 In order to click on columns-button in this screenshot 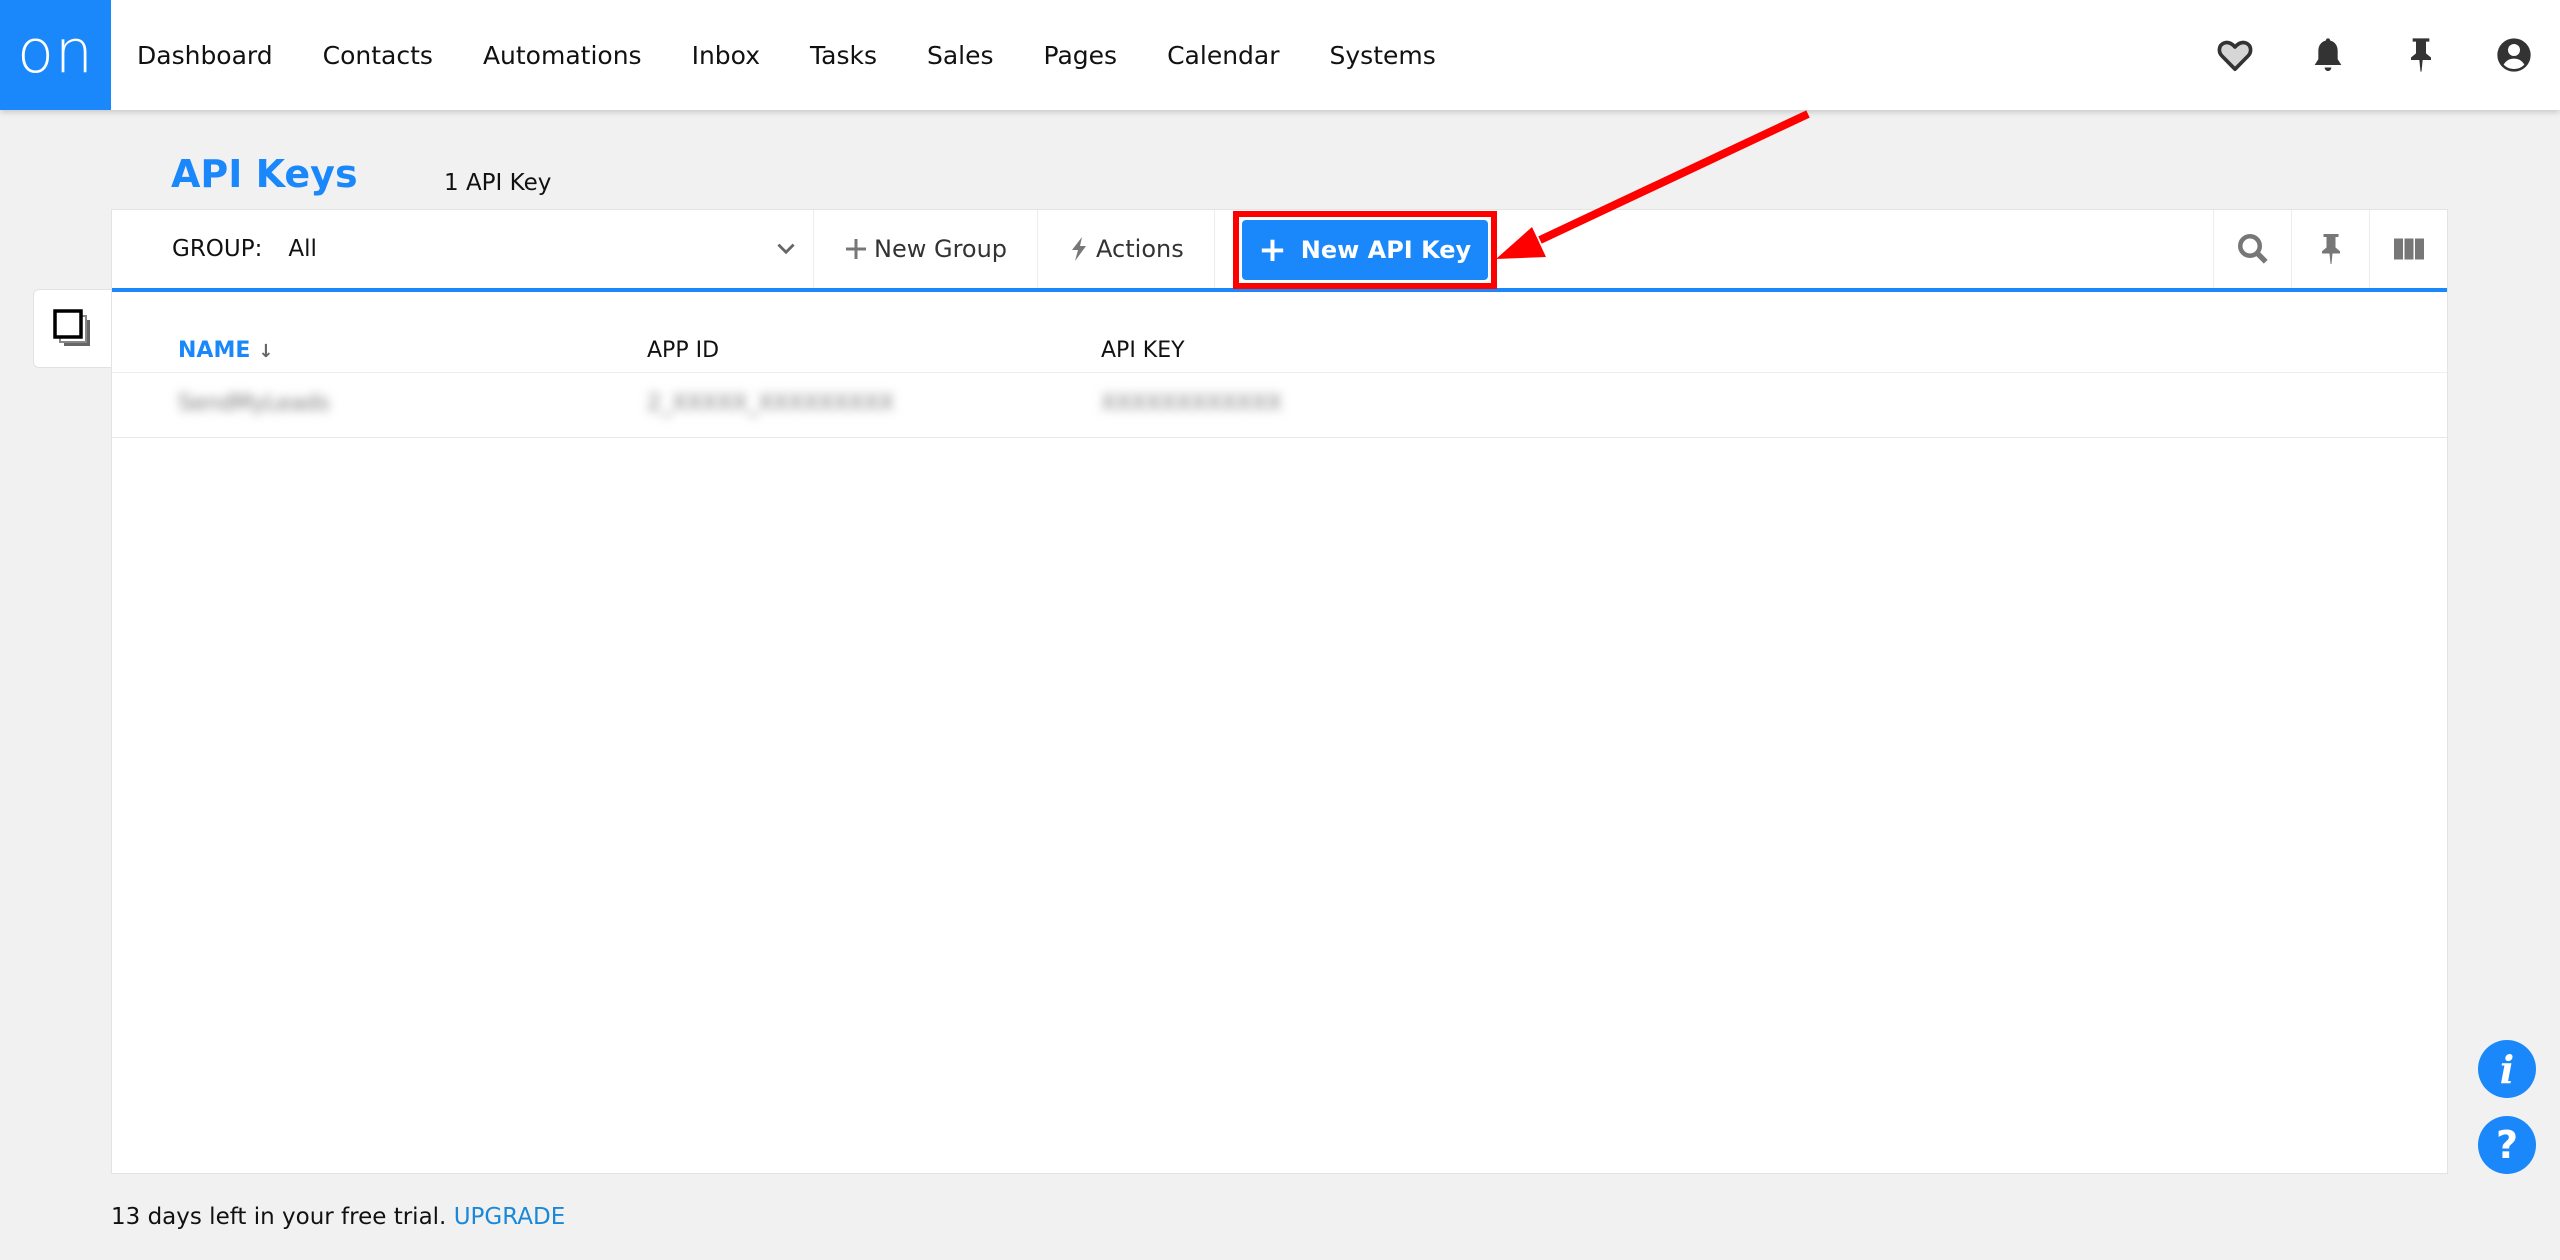, I will do `click(2408, 249)`.